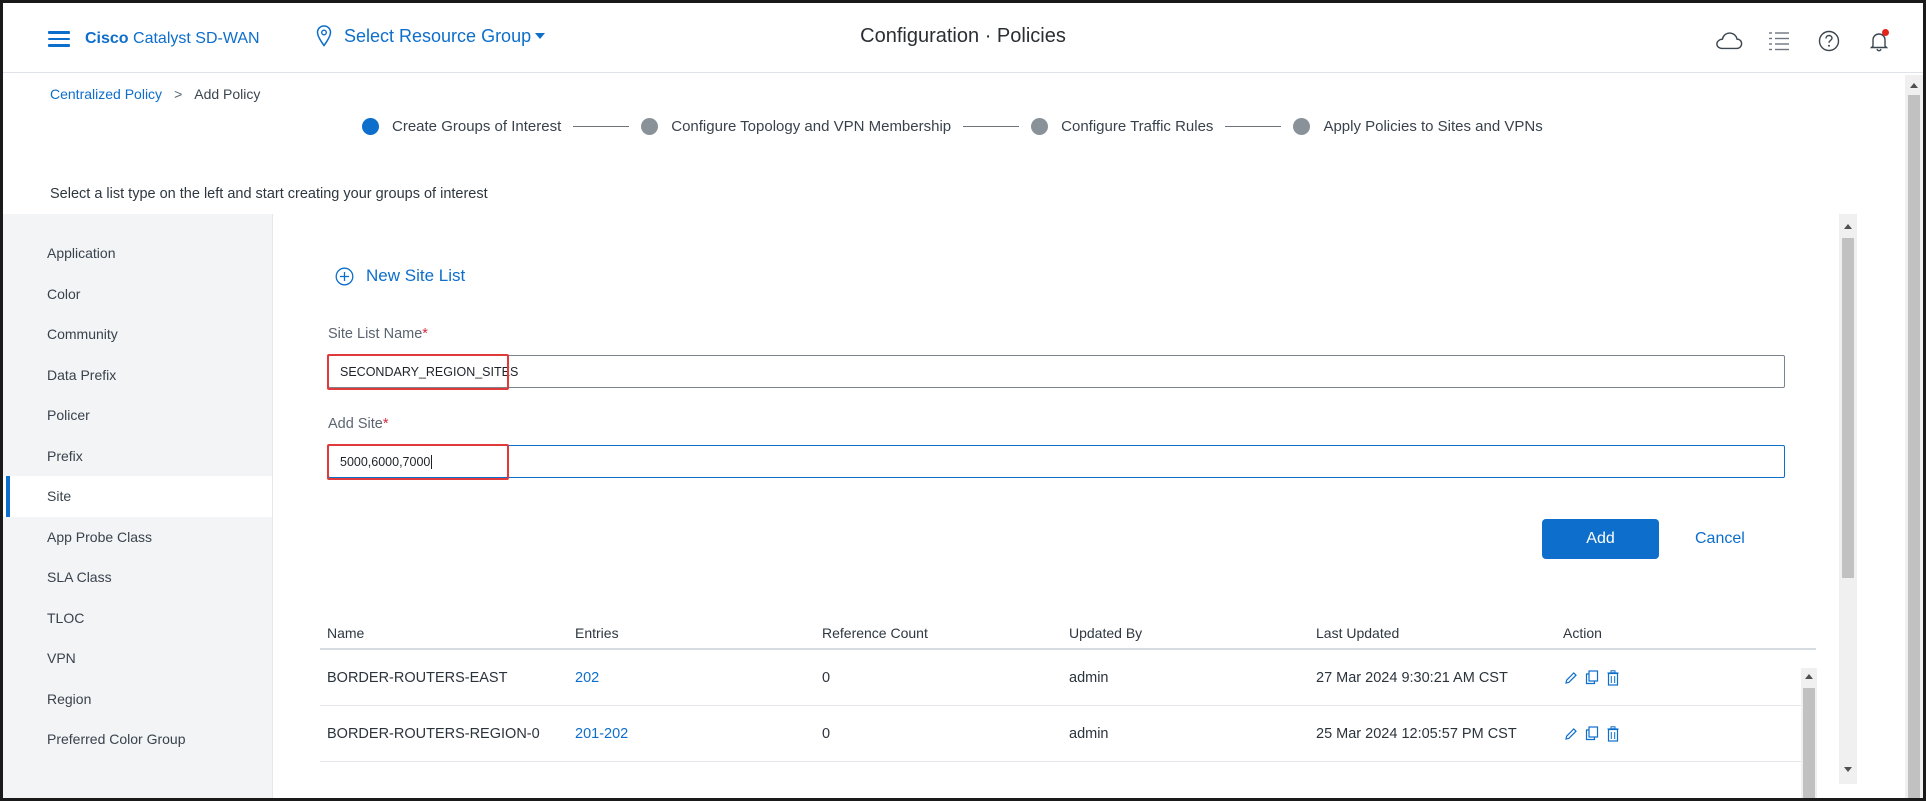  I want to click on sidebar-item-data-prefix: Data Prefix, so click(137, 375).